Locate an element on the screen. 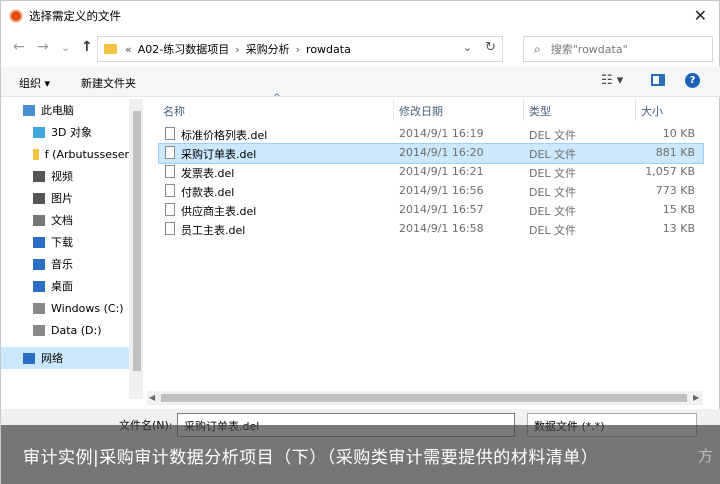 The width and height of the screenshot is (720, 484). address-dropdown-icon: ⌄ is located at coordinates (467, 47).